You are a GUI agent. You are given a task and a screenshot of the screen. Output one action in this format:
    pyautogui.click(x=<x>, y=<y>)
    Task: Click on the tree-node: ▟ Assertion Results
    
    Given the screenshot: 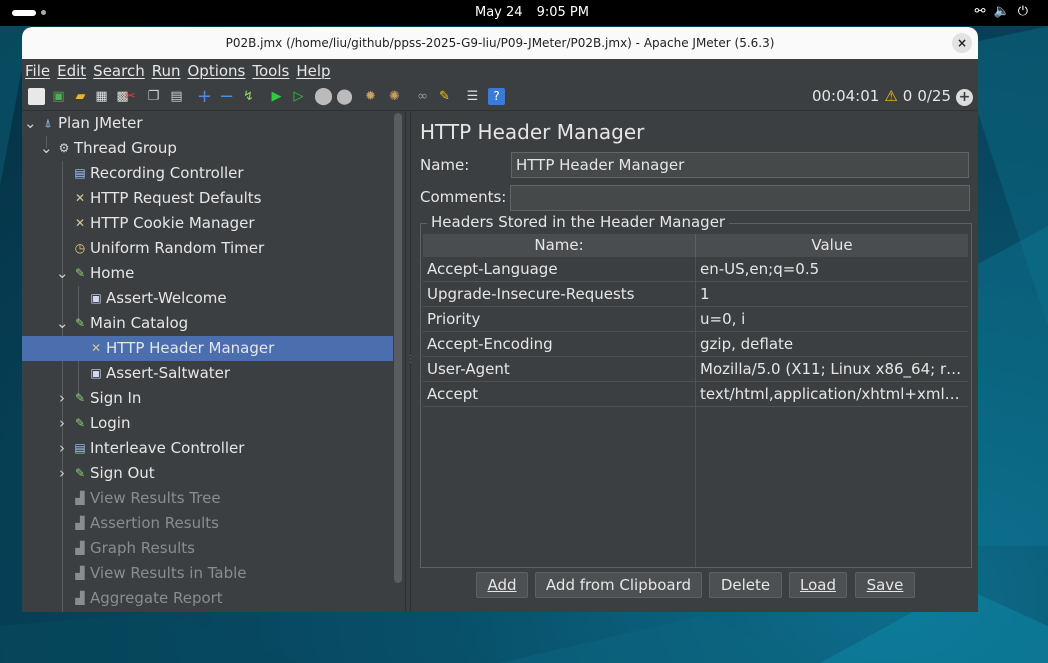 What is the action you would take?
    pyautogui.click(x=207, y=523)
    